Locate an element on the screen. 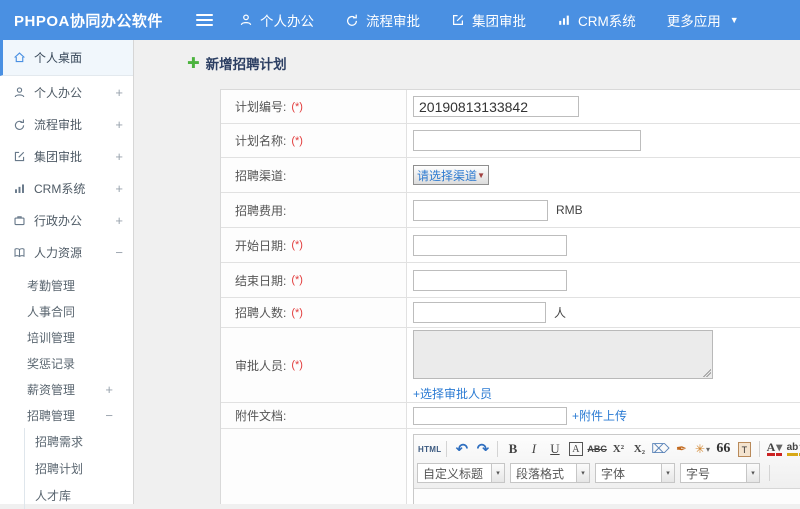 This screenshot has height=509, width=800. sidebar-item-admin-office: 行政办公 + is located at coordinates (66, 220).